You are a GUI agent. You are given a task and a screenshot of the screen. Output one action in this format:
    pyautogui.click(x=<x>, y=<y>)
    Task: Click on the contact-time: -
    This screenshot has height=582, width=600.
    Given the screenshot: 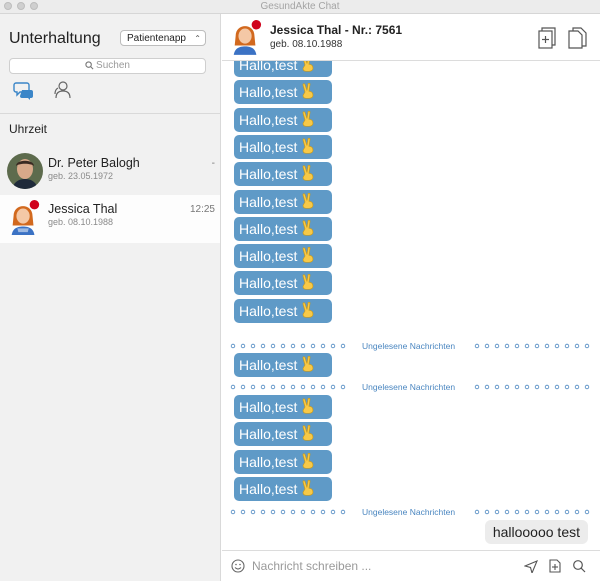 What is the action you would take?
    pyautogui.click(x=213, y=163)
    